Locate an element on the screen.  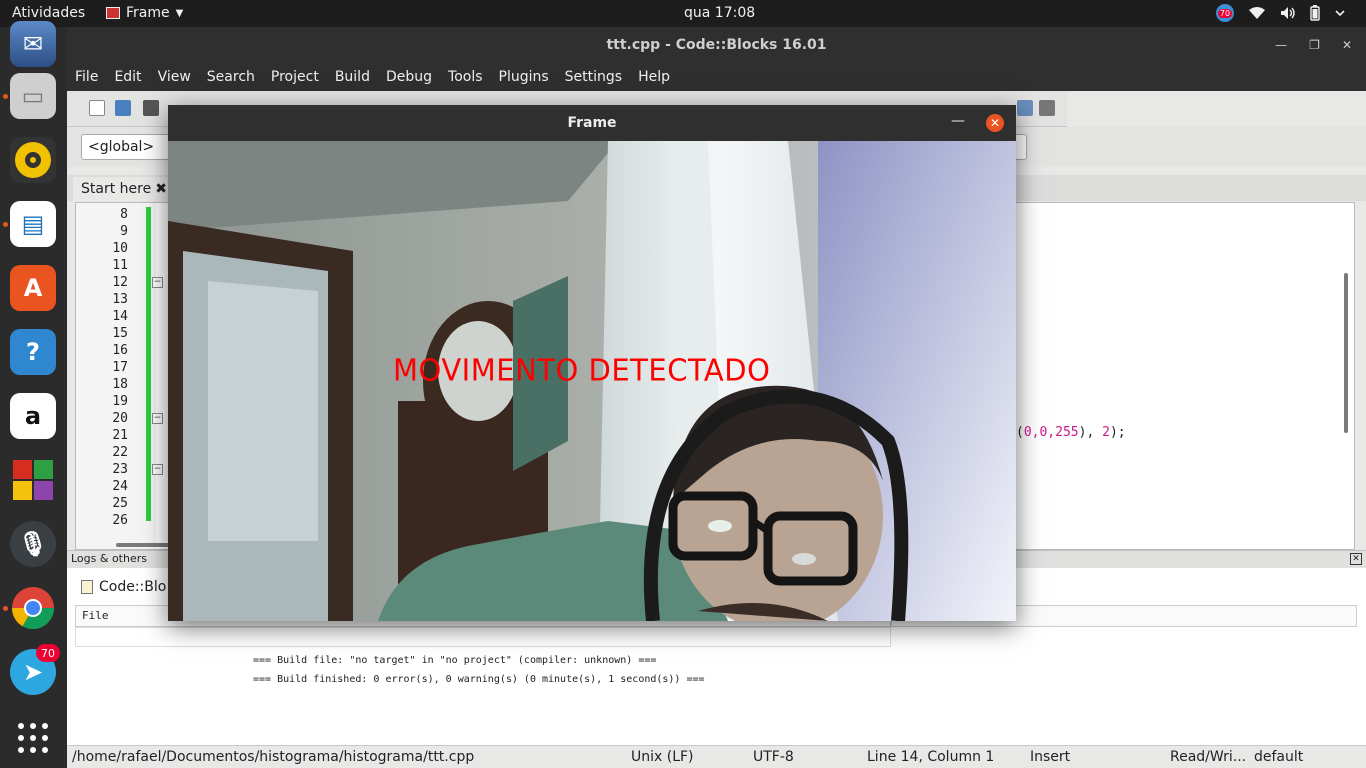
rhythmbox-icon is located at coordinates (33, 160).